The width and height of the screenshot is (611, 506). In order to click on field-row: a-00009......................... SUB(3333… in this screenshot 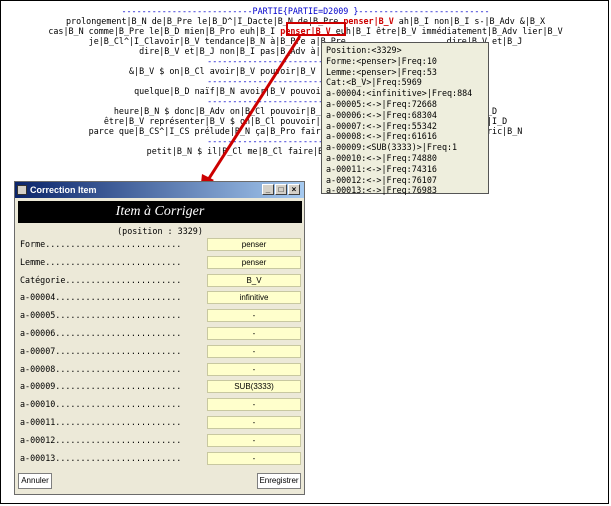, I will do `click(161, 387)`.